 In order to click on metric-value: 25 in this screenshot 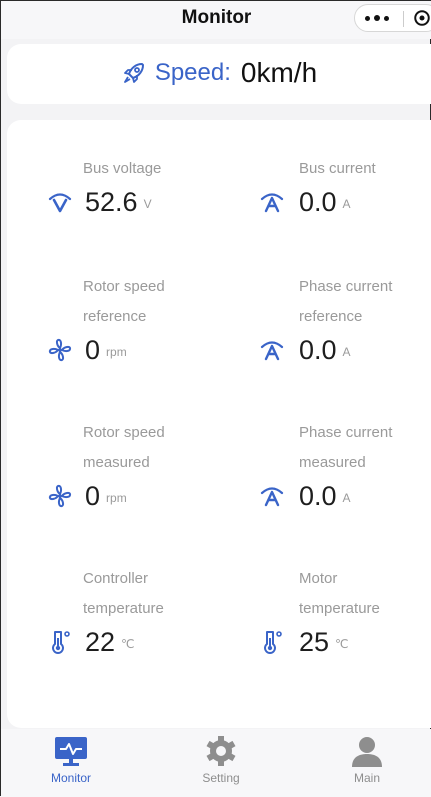, I will do `click(314, 642)`.